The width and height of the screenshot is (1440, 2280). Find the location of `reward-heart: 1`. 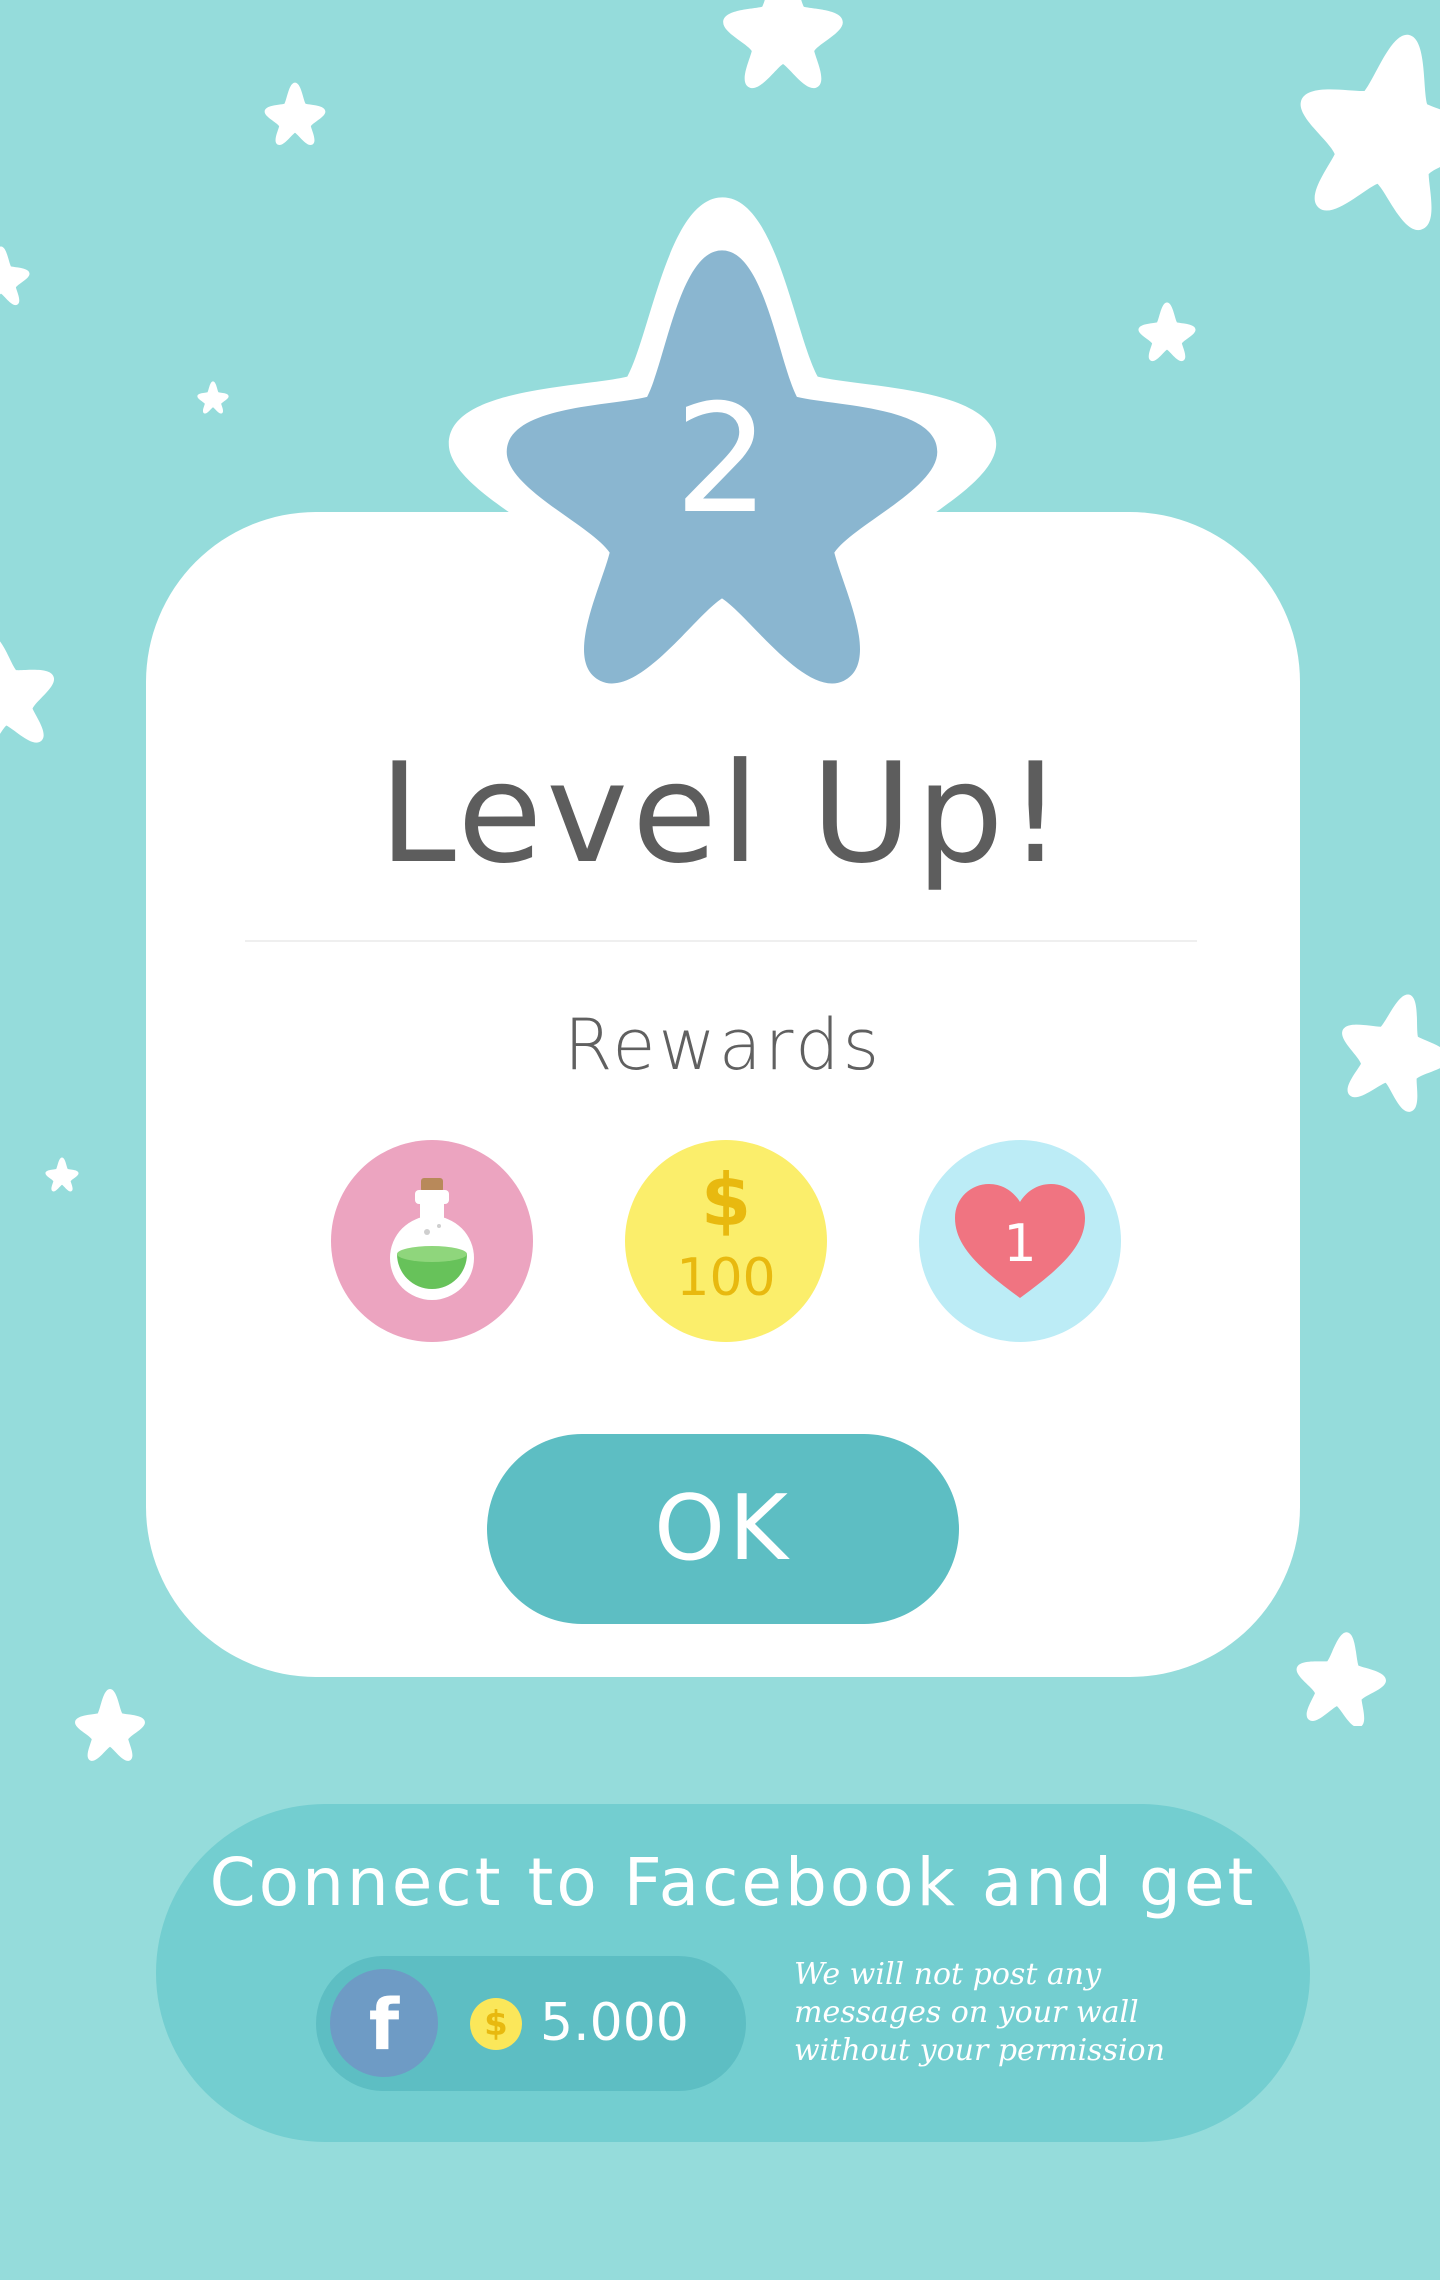

reward-heart: 1 is located at coordinates (1020, 1241).